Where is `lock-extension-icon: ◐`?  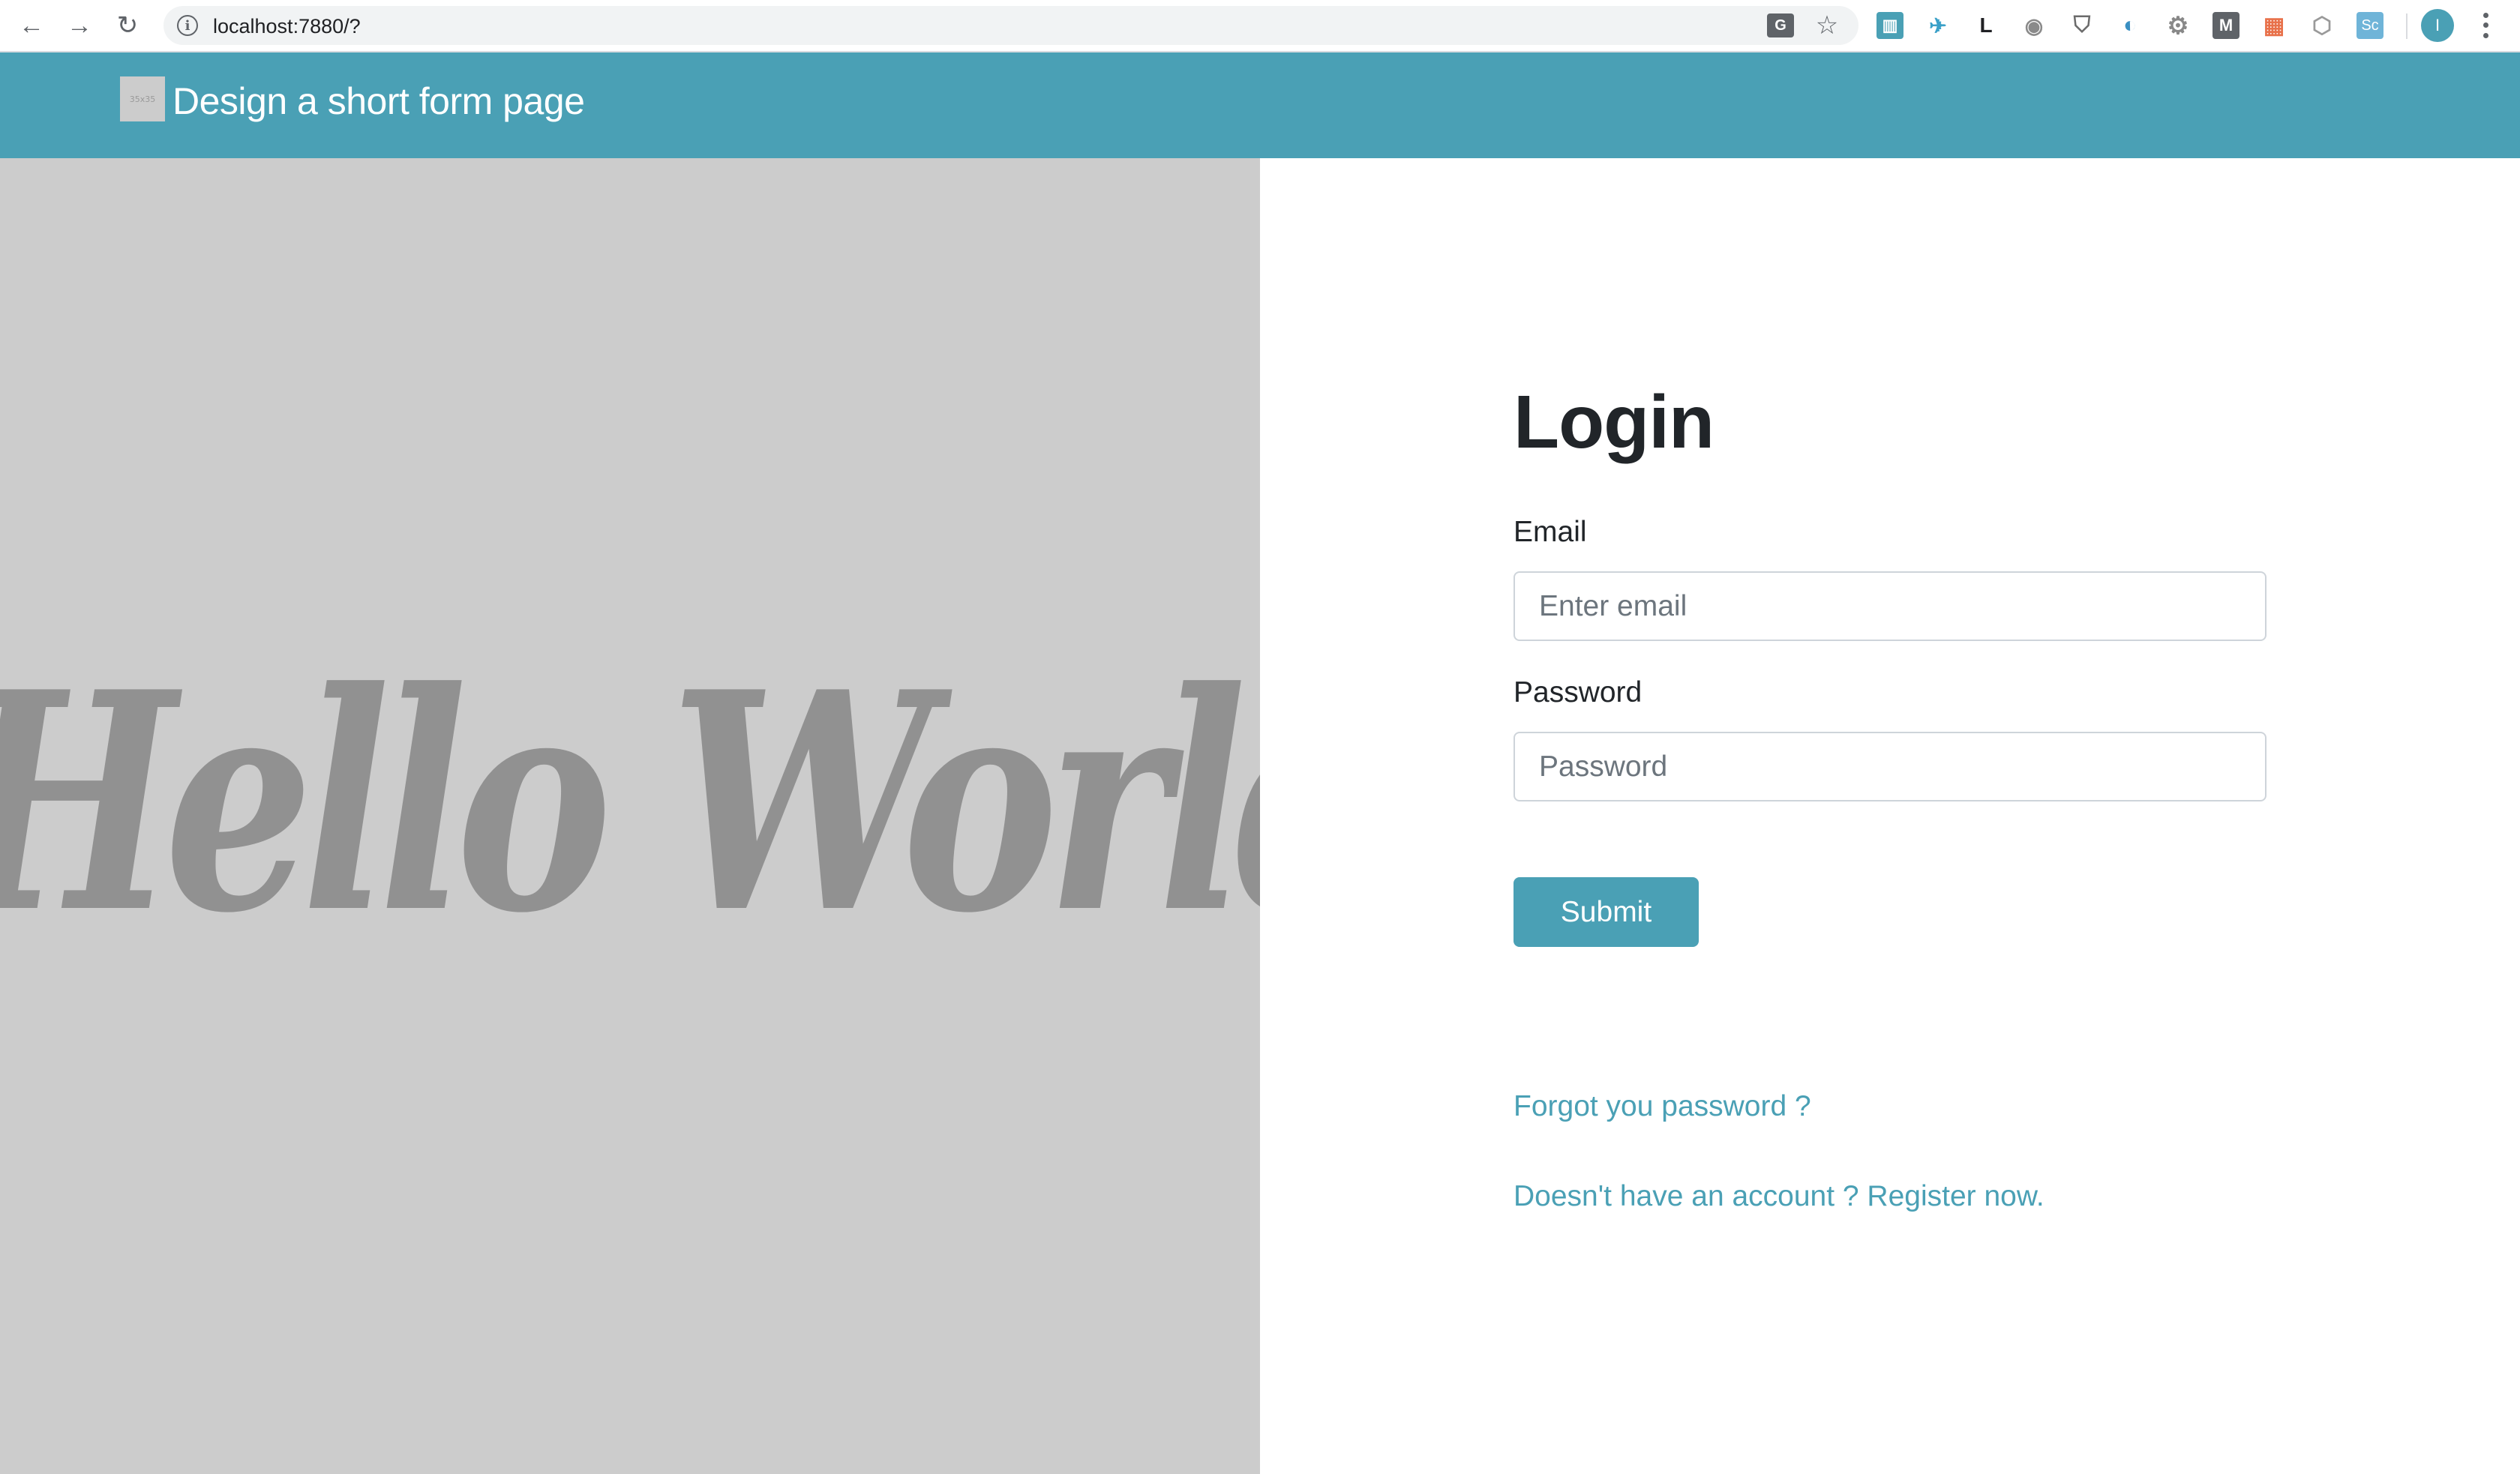 lock-extension-icon: ◐ is located at coordinates (2130, 25).